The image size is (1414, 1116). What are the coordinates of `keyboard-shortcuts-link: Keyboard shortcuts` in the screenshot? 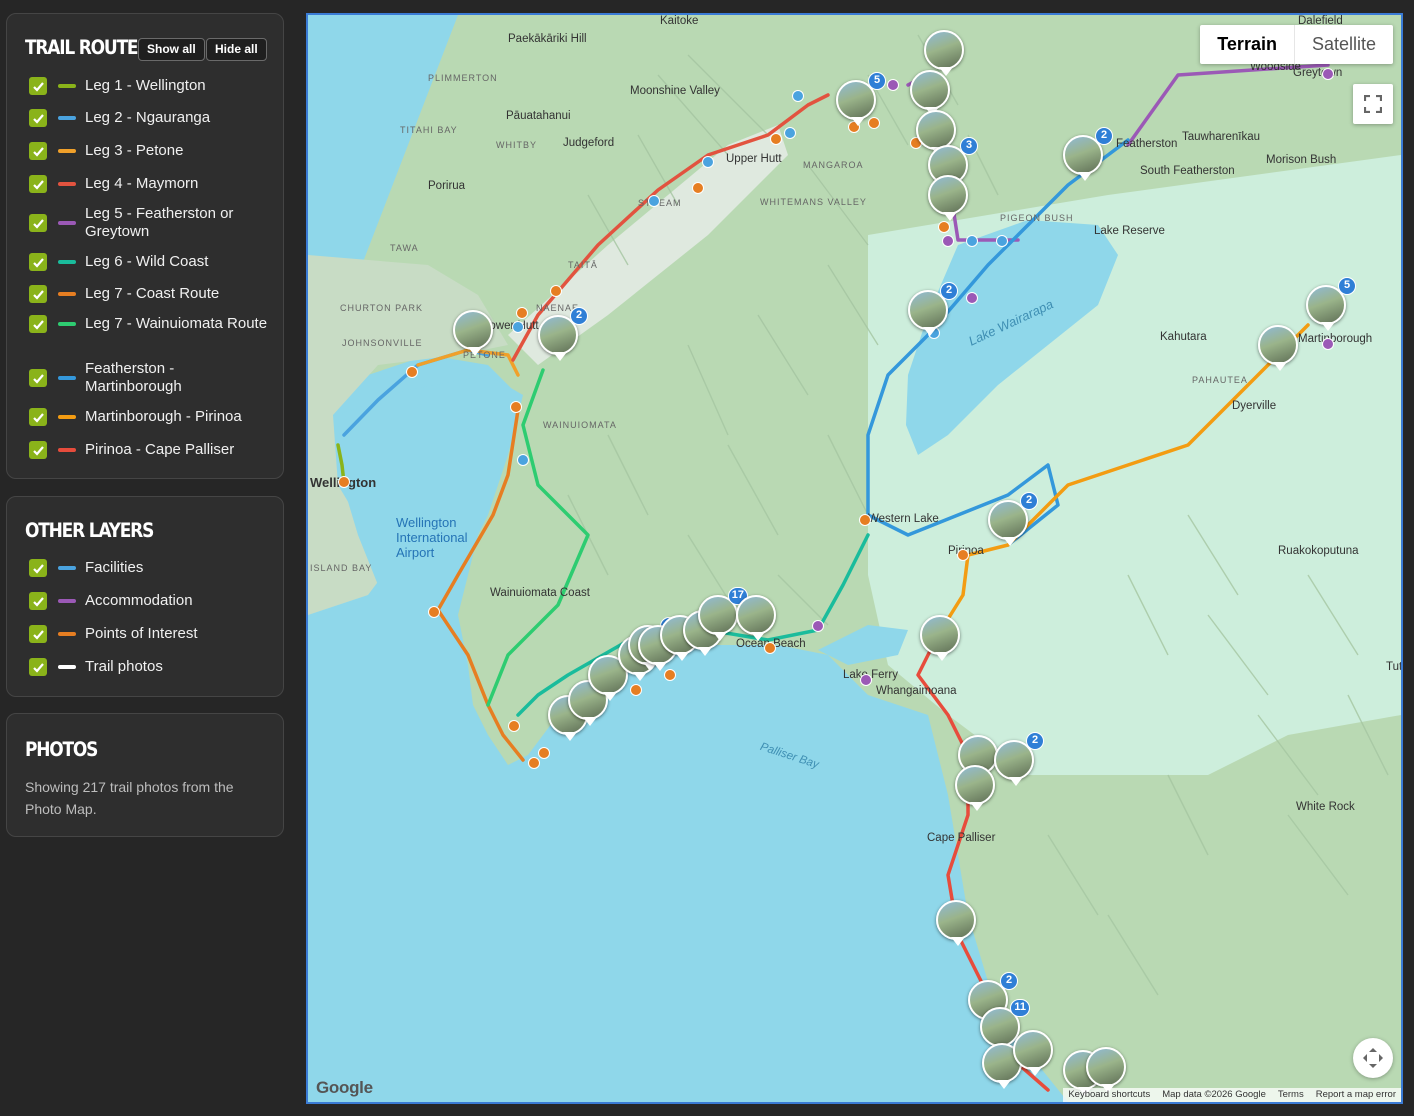 It's located at (1109, 1095).